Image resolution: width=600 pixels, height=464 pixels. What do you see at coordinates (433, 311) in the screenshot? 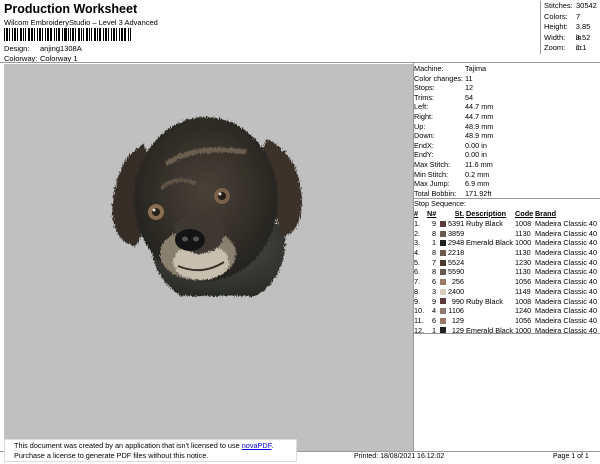
I see `needle-number: 4` at bounding box center [433, 311].